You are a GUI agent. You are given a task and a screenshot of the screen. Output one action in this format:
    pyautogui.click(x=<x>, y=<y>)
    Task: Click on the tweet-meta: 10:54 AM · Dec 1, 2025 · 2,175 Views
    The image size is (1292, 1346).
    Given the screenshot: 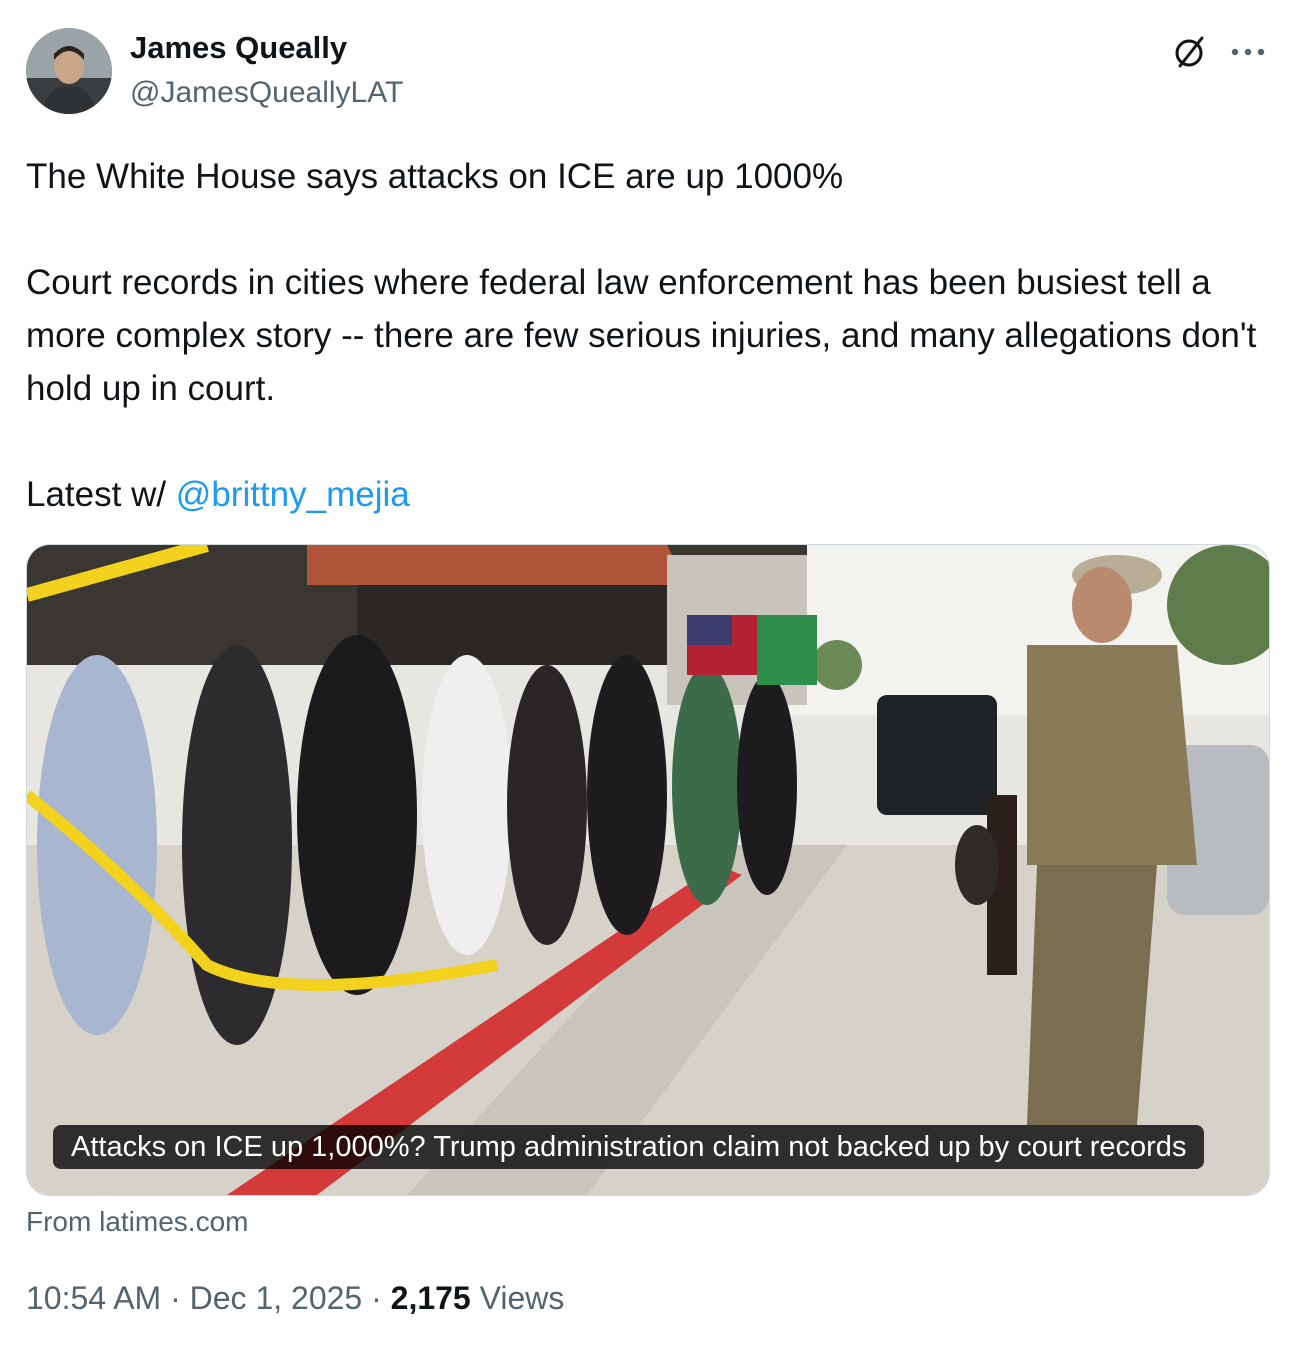 What is the action you would take?
    pyautogui.click(x=295, y=1298)
    